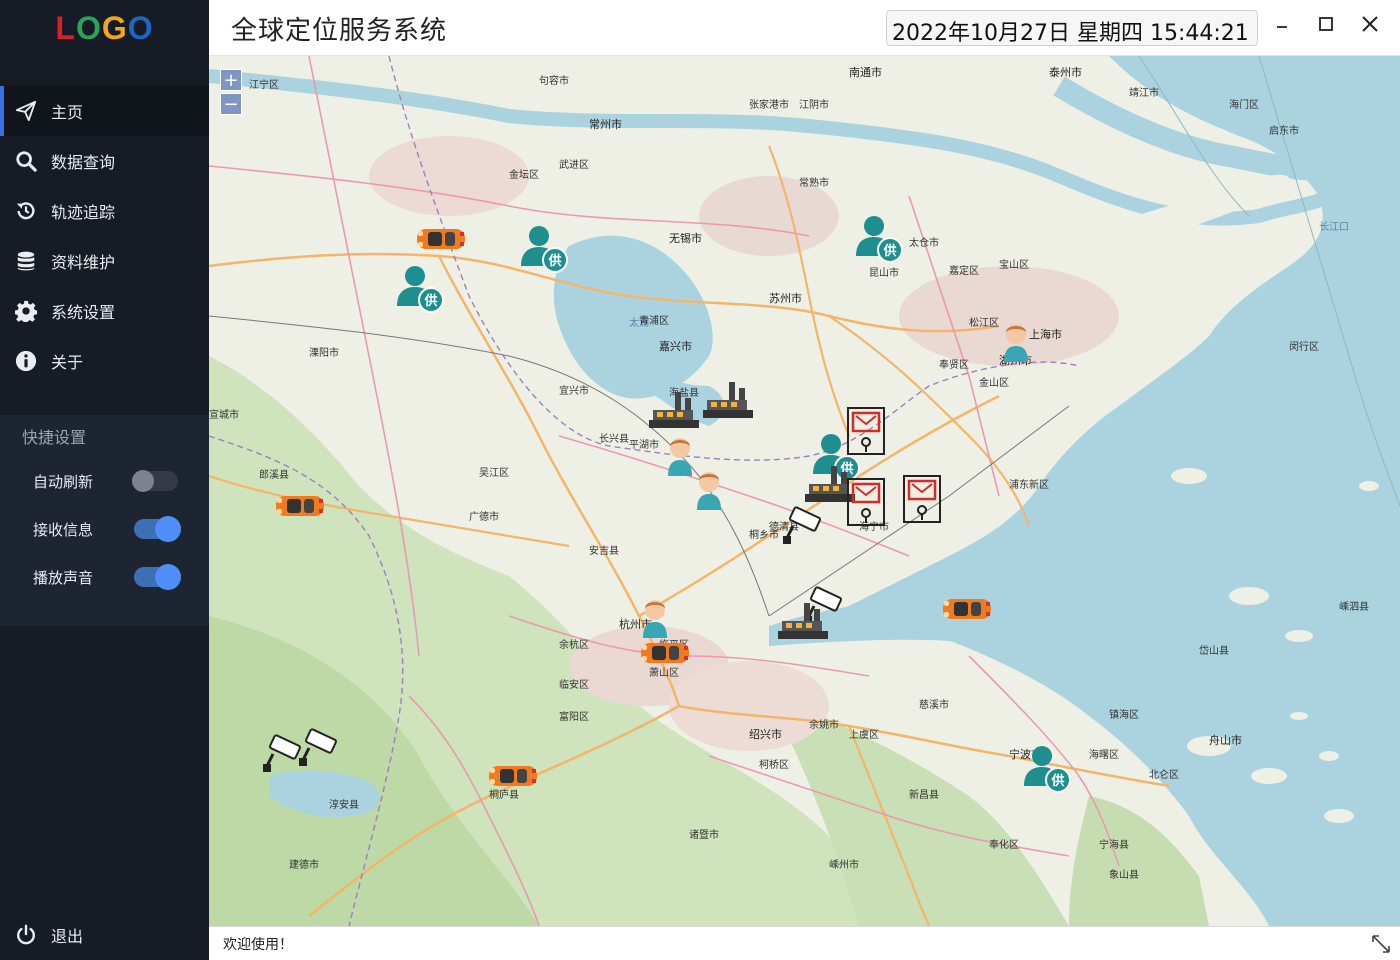 The width and height of the screenshot is (1400, 960). What do you see at coordinates (574, 717) in the screenshot?
I see `place-label: 富阳区` at bounding box center [574, 717].